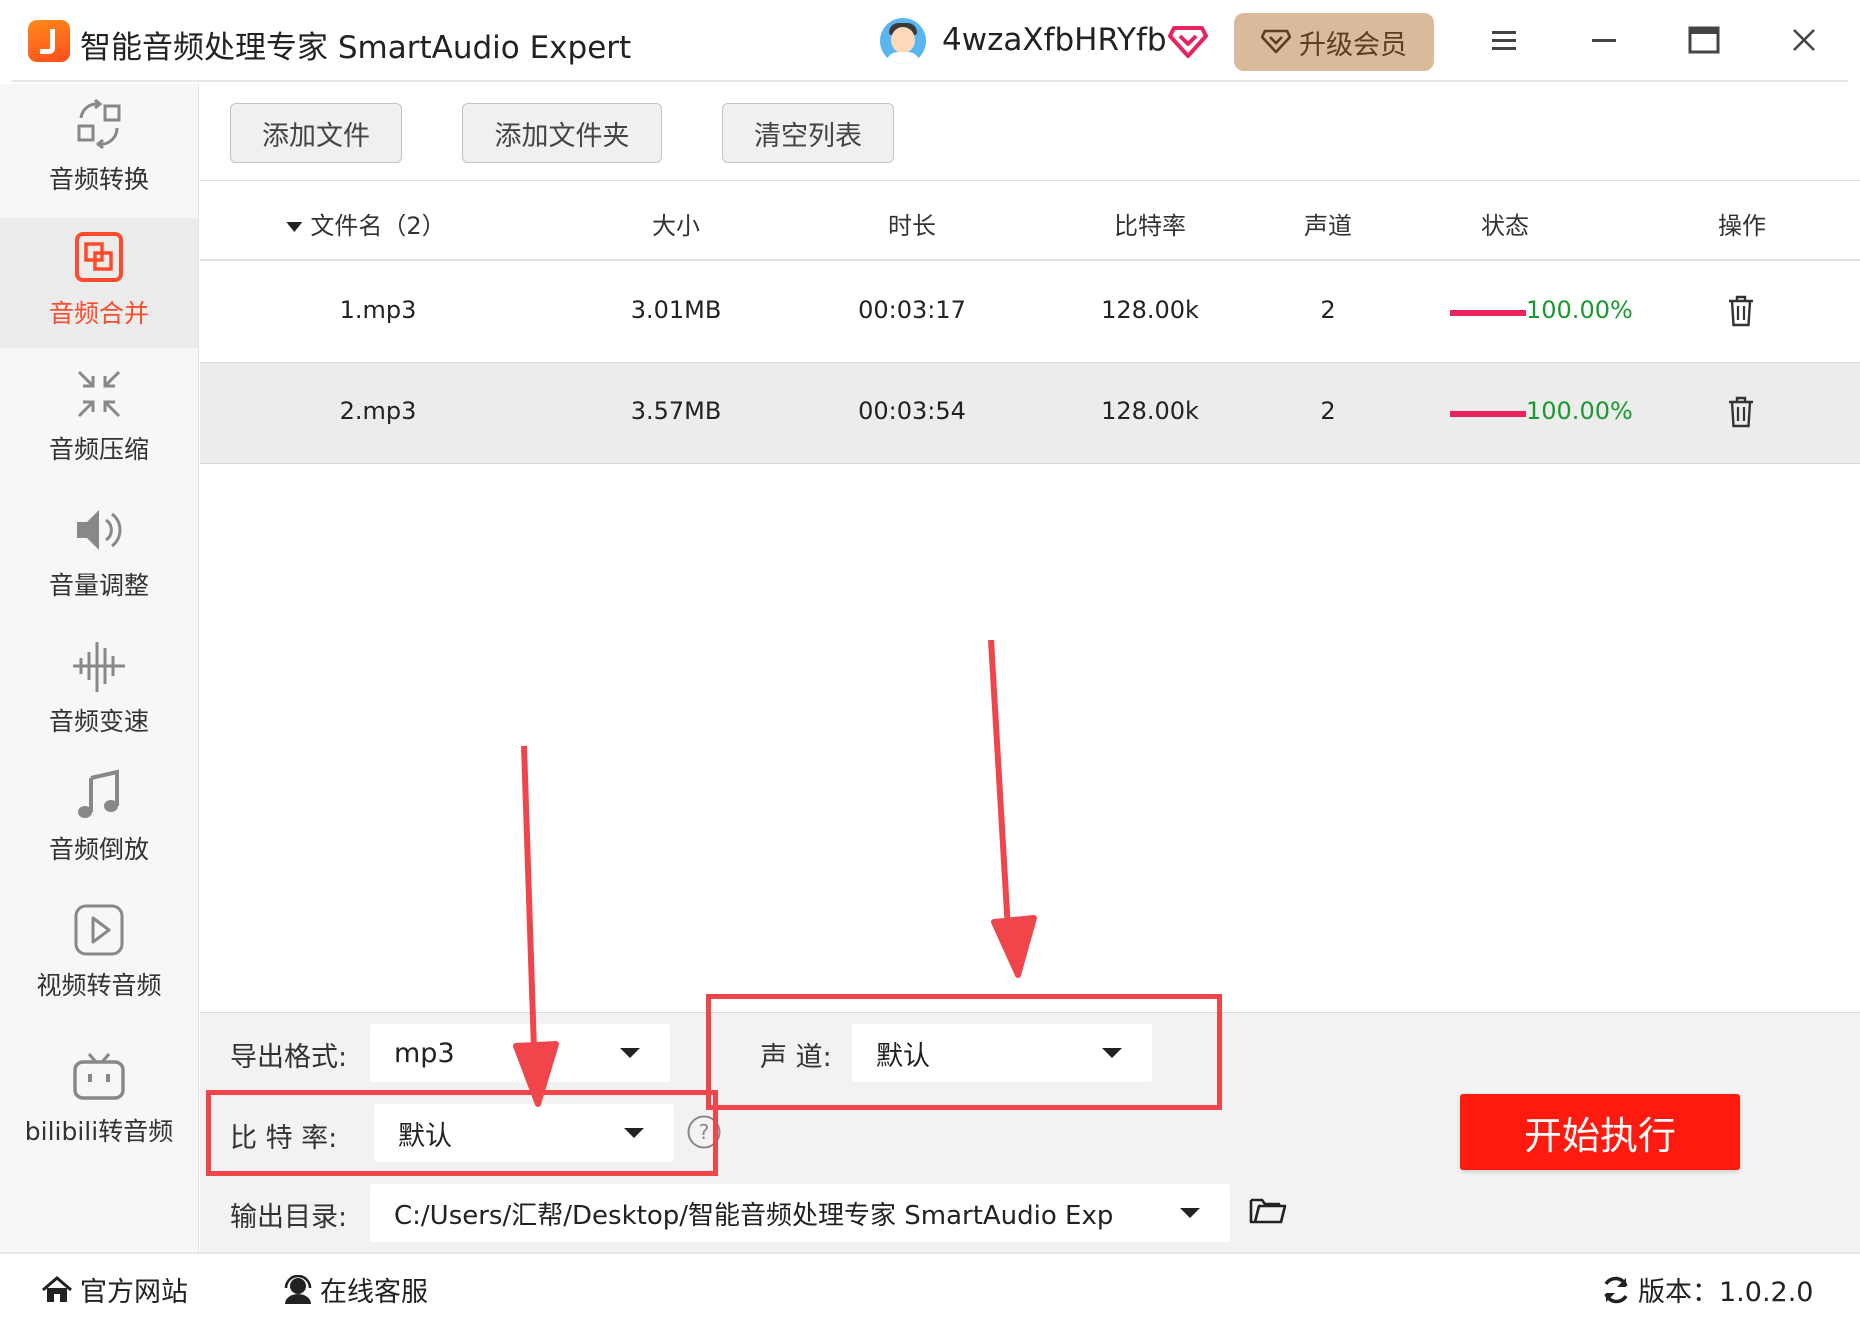 This screenshot has width=1860, height=1322. I want to click on sidebar-item-label: 音频压缩, so click(98, 449).